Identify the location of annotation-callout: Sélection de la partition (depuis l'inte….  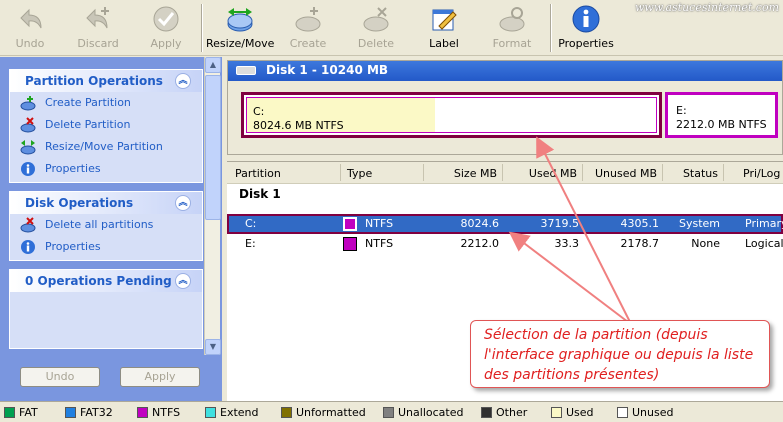
(620, 354).